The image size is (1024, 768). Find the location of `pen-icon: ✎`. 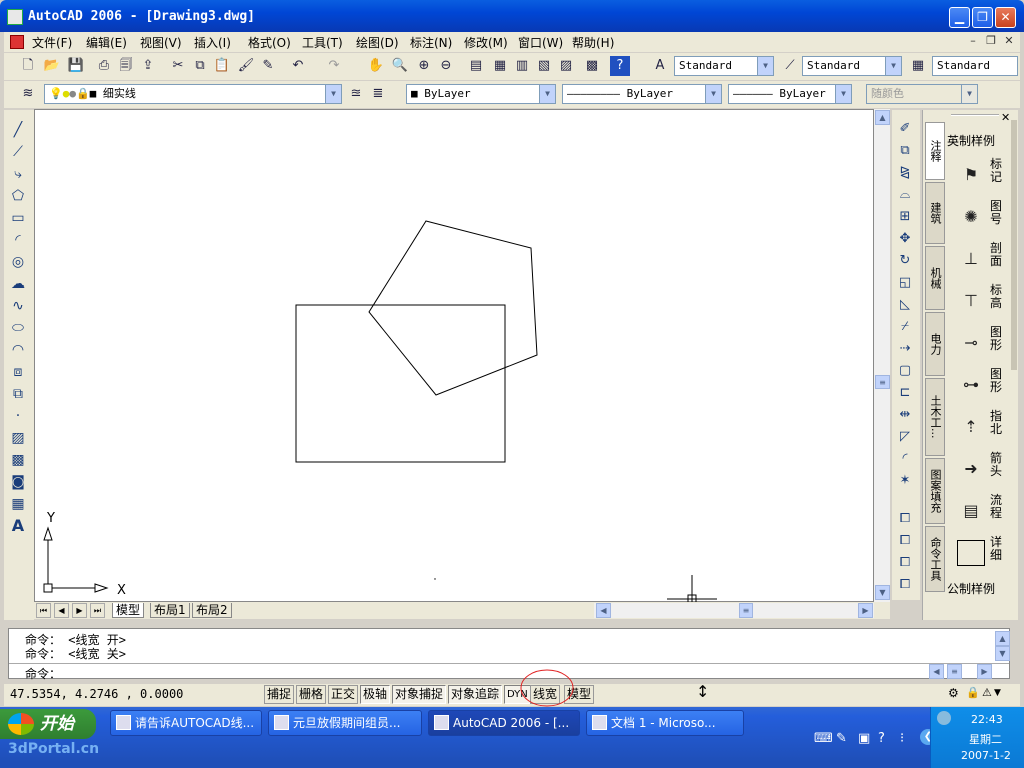

pen-icon: ✎ is located at coordinates (841, 738).